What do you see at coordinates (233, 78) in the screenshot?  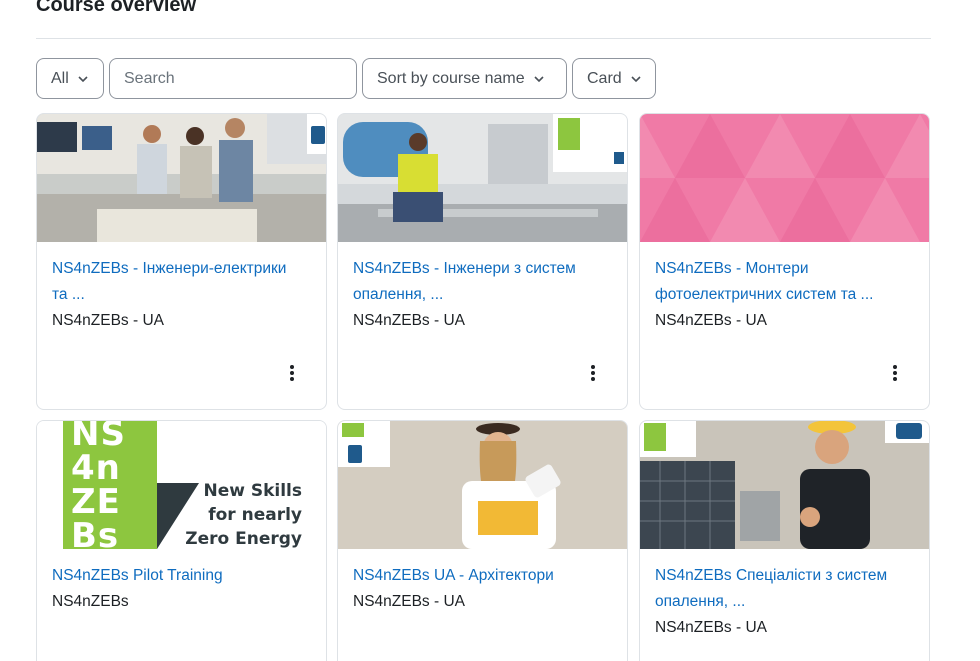 I see `search-input: Search` at bounding box center [233, 78].